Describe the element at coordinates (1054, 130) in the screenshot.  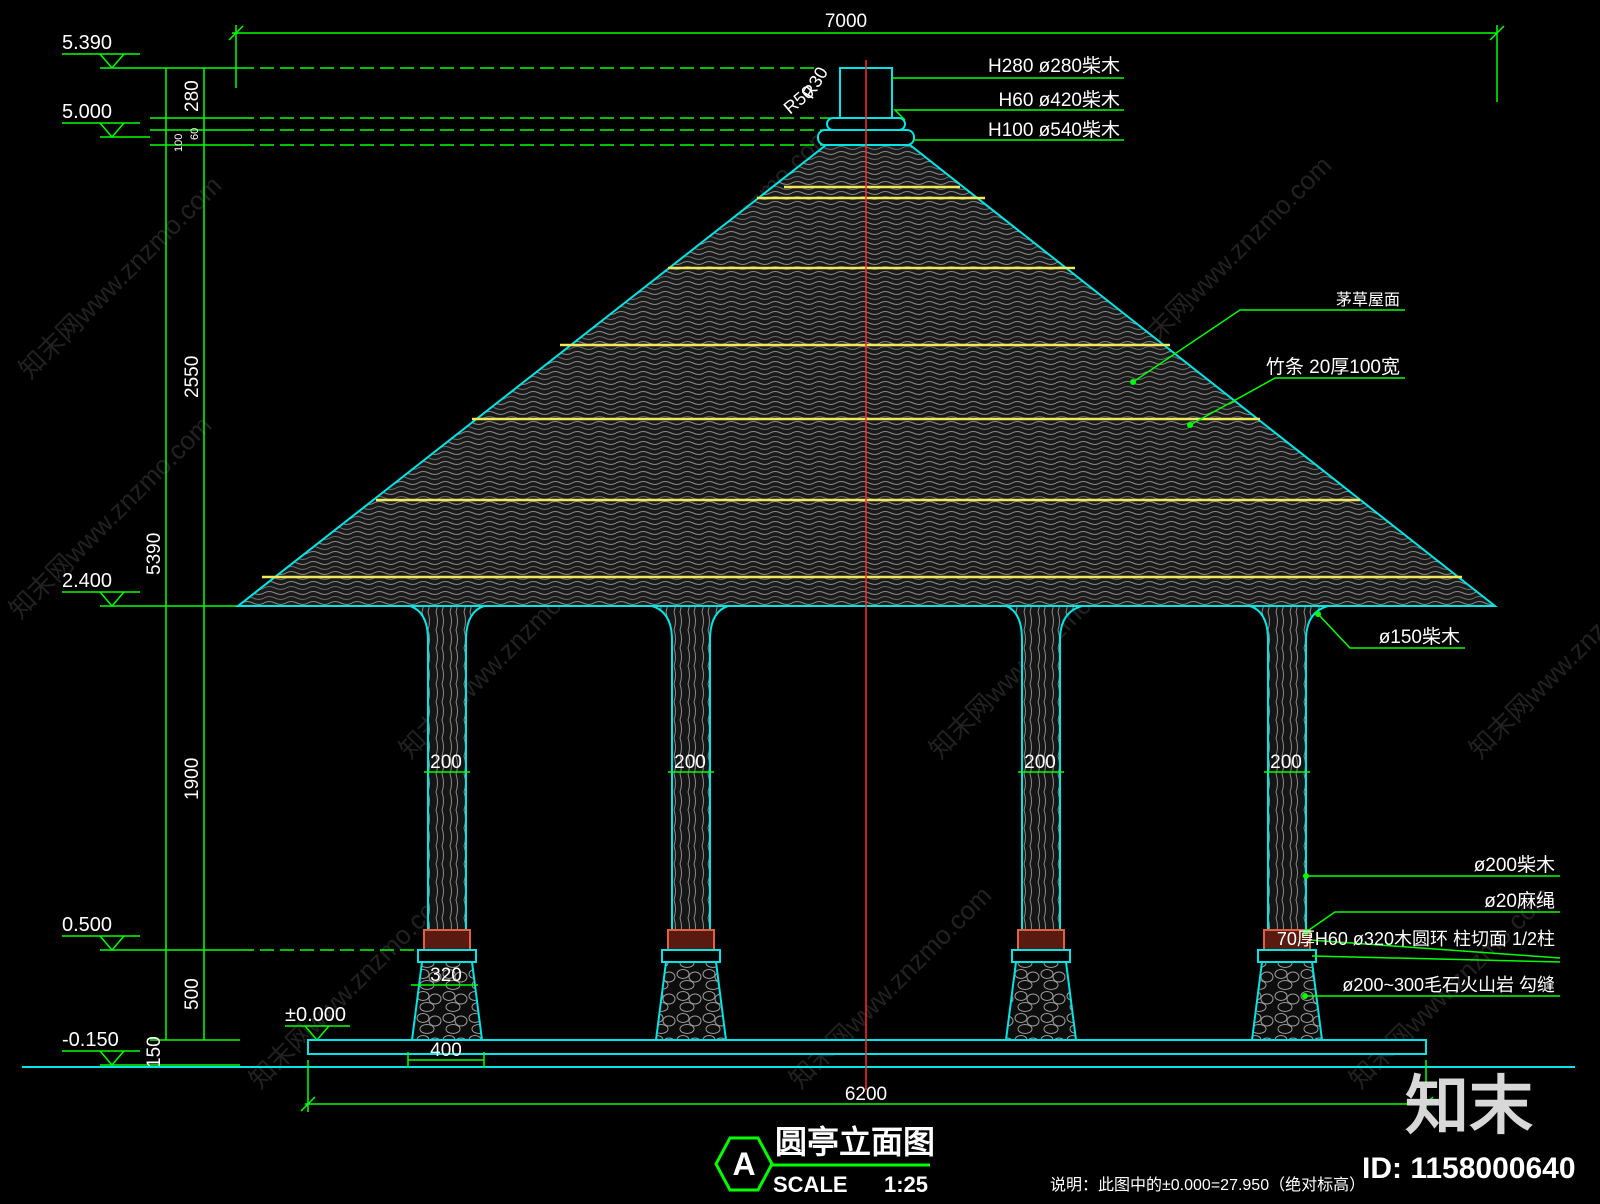
I see `annotation-cap-bottom: H100 ø540柴木` at that location.